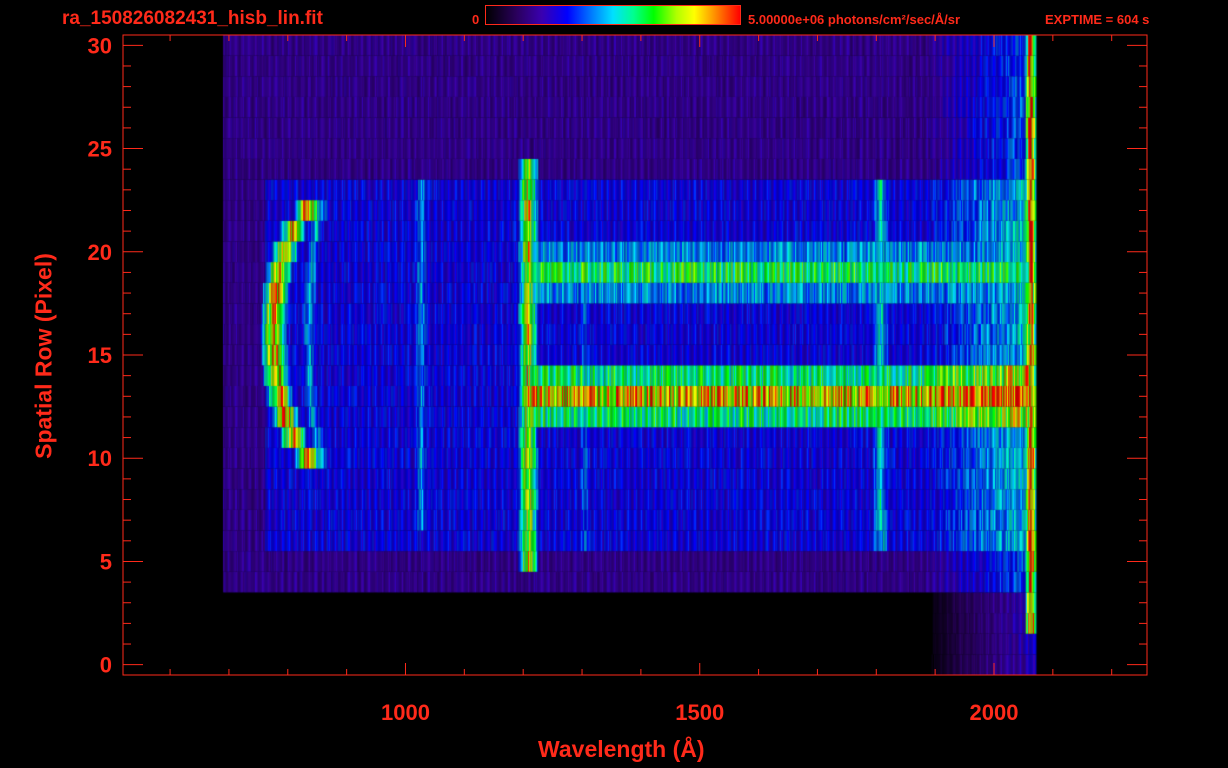  I want to click on y-tick-label: 20, so click(100, 252).